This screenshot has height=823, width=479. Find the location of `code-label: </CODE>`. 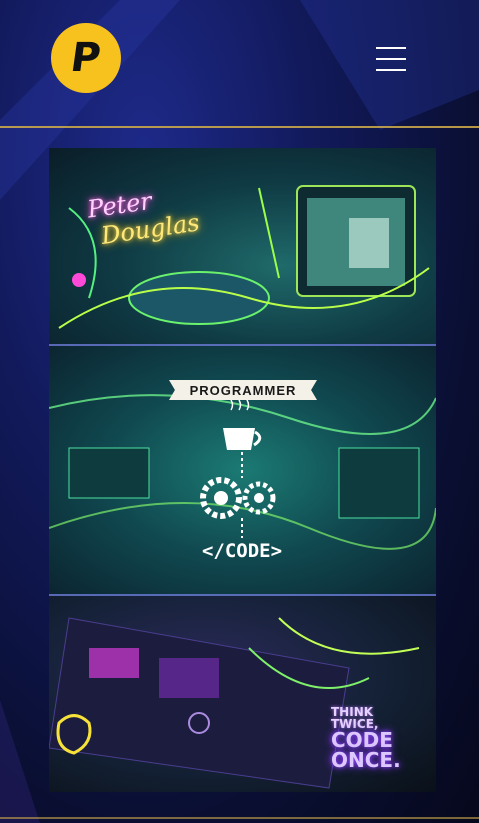

code-label: </CODE> is located at coordinates (242, 551).